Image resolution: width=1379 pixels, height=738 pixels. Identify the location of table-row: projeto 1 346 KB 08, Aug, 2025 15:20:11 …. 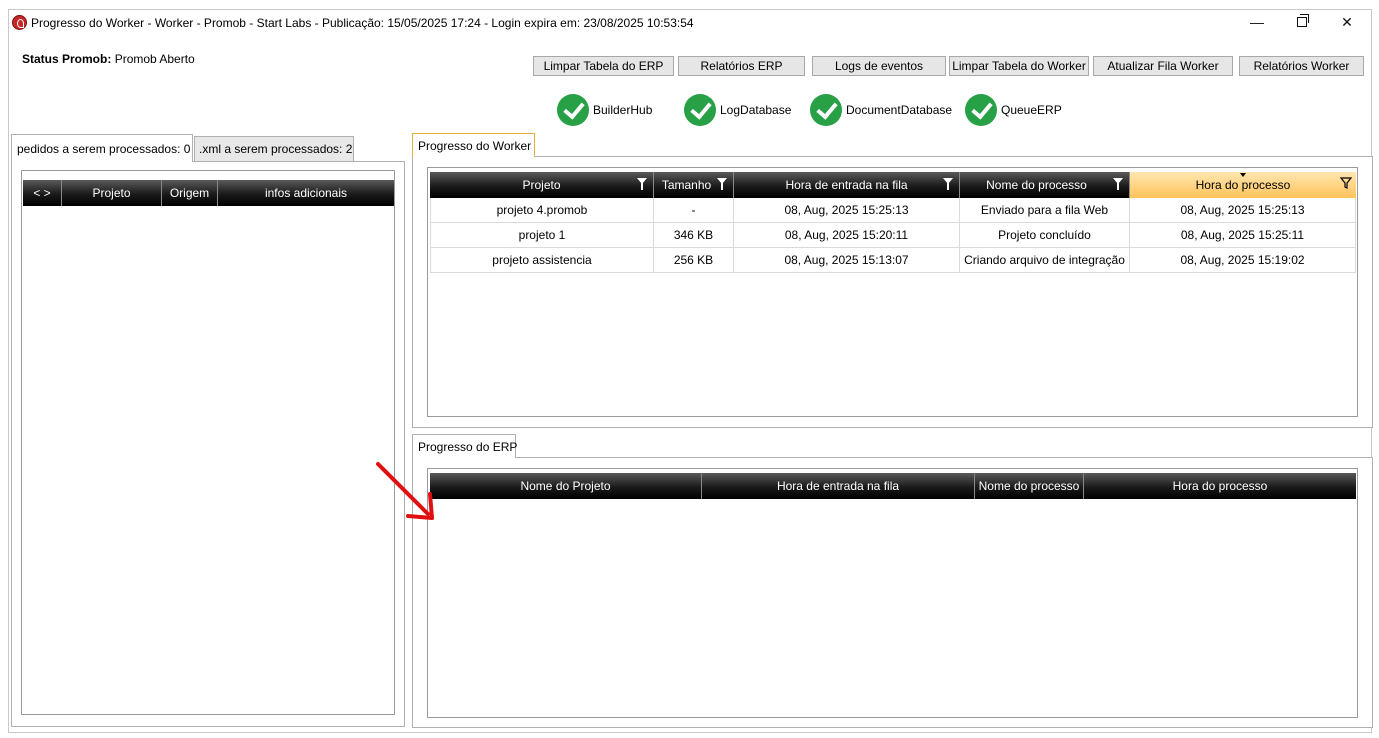
(893, 235).